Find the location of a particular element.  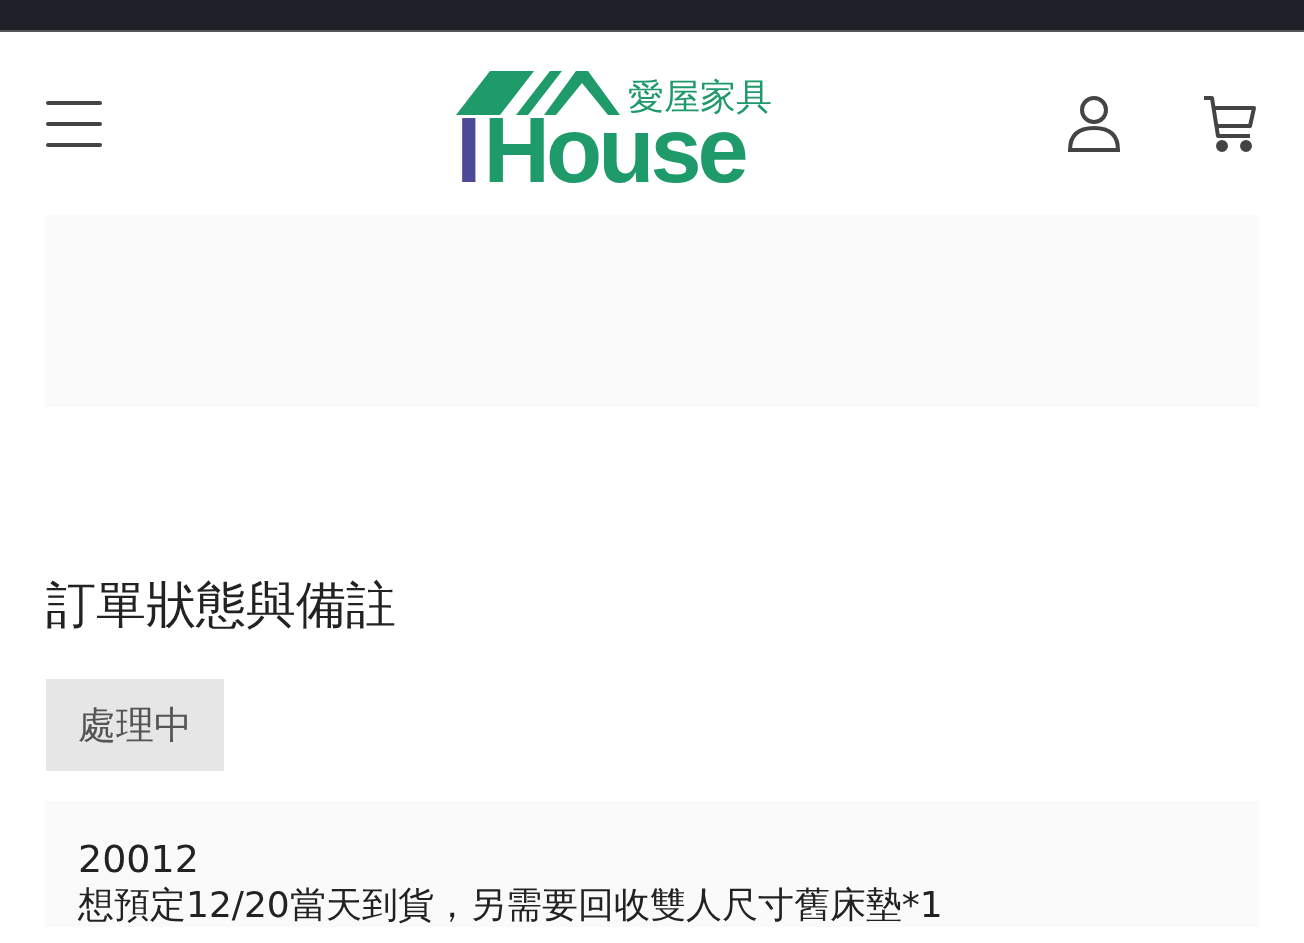

note-text: 想預定12/20當天到貨，另需要回收雙人尺寸舊床墊*1 is located at coordinates (511, 905).